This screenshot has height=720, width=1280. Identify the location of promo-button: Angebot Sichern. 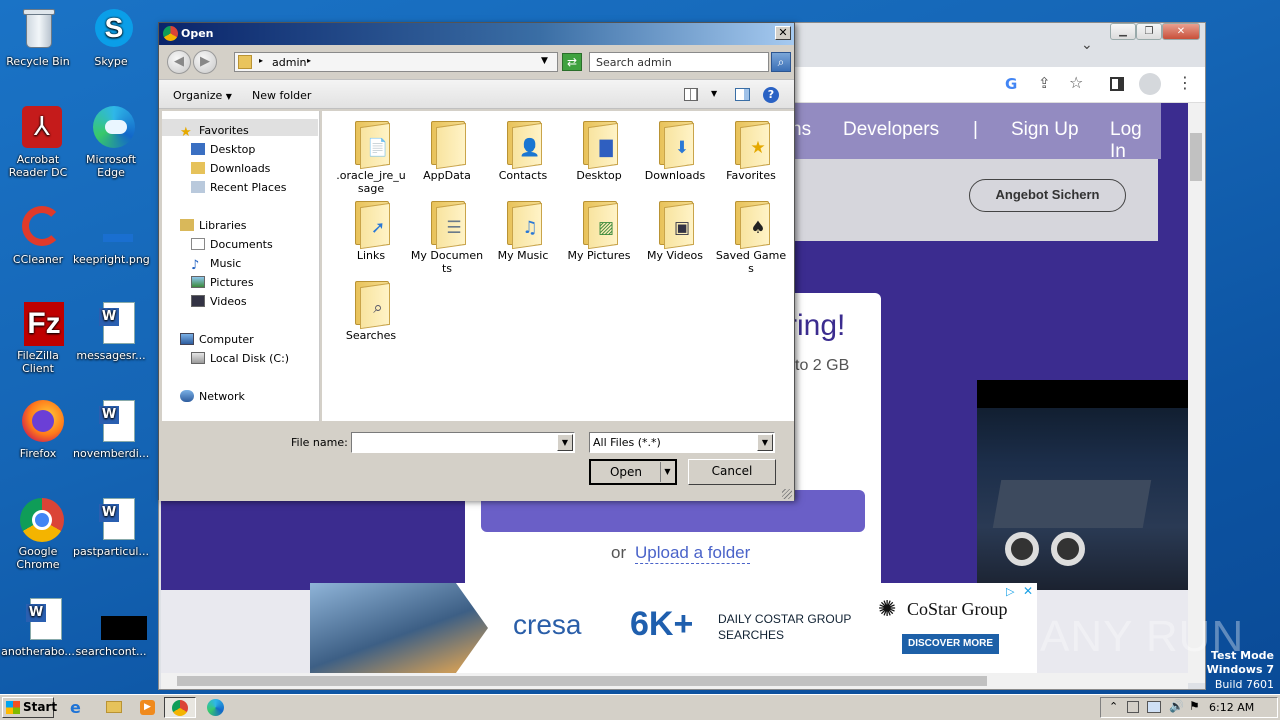
(1047, 195).